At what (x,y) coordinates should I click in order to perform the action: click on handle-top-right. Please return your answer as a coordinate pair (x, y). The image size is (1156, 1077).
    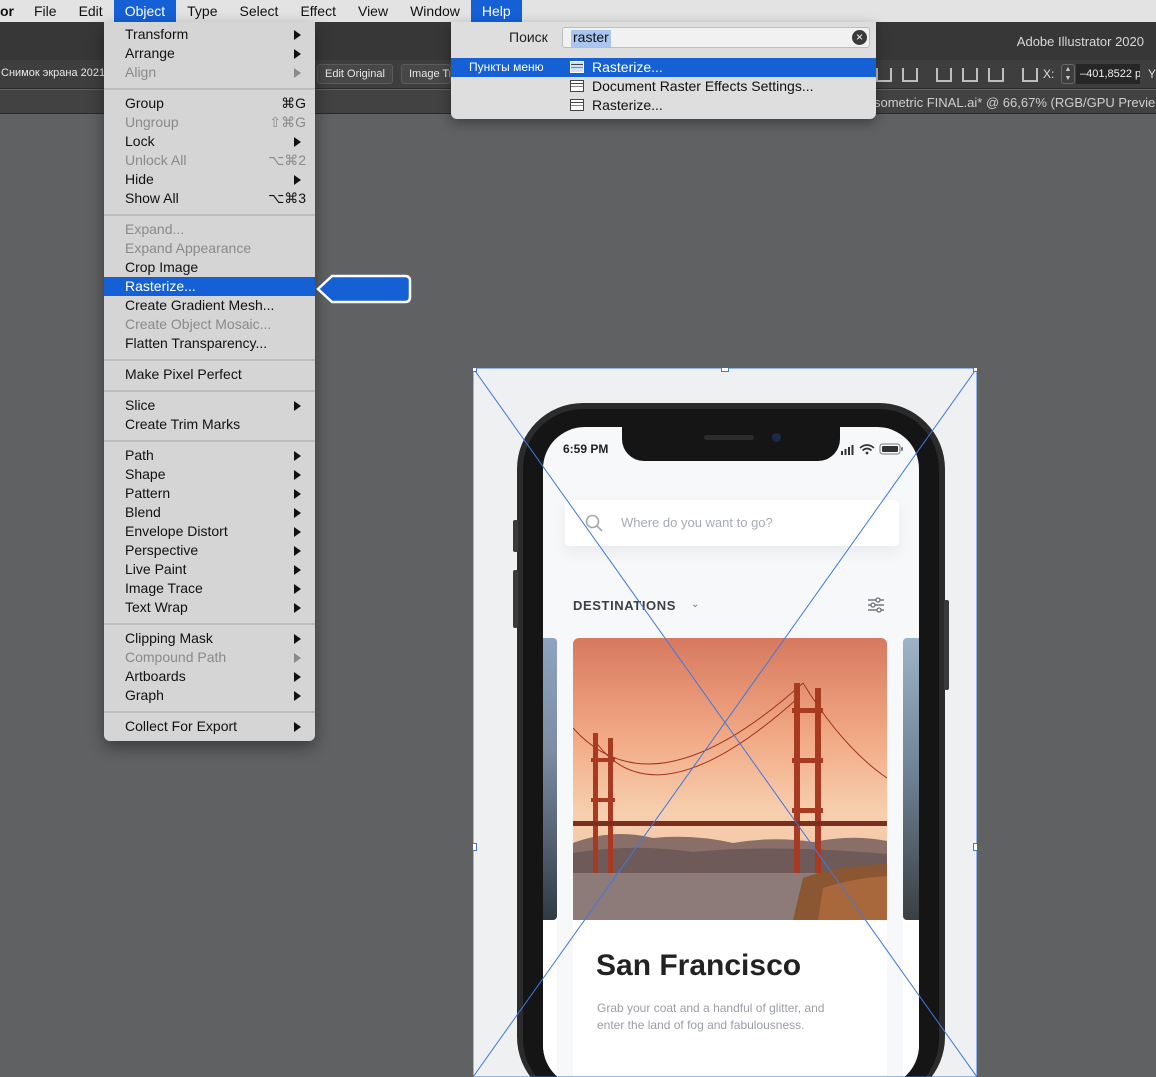
    Looking at the image, I should click on (975, 370).